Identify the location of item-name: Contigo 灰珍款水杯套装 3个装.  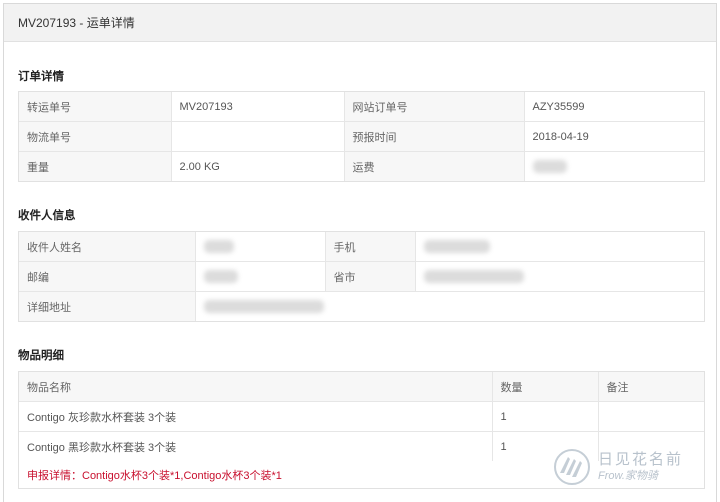
(256, 416).